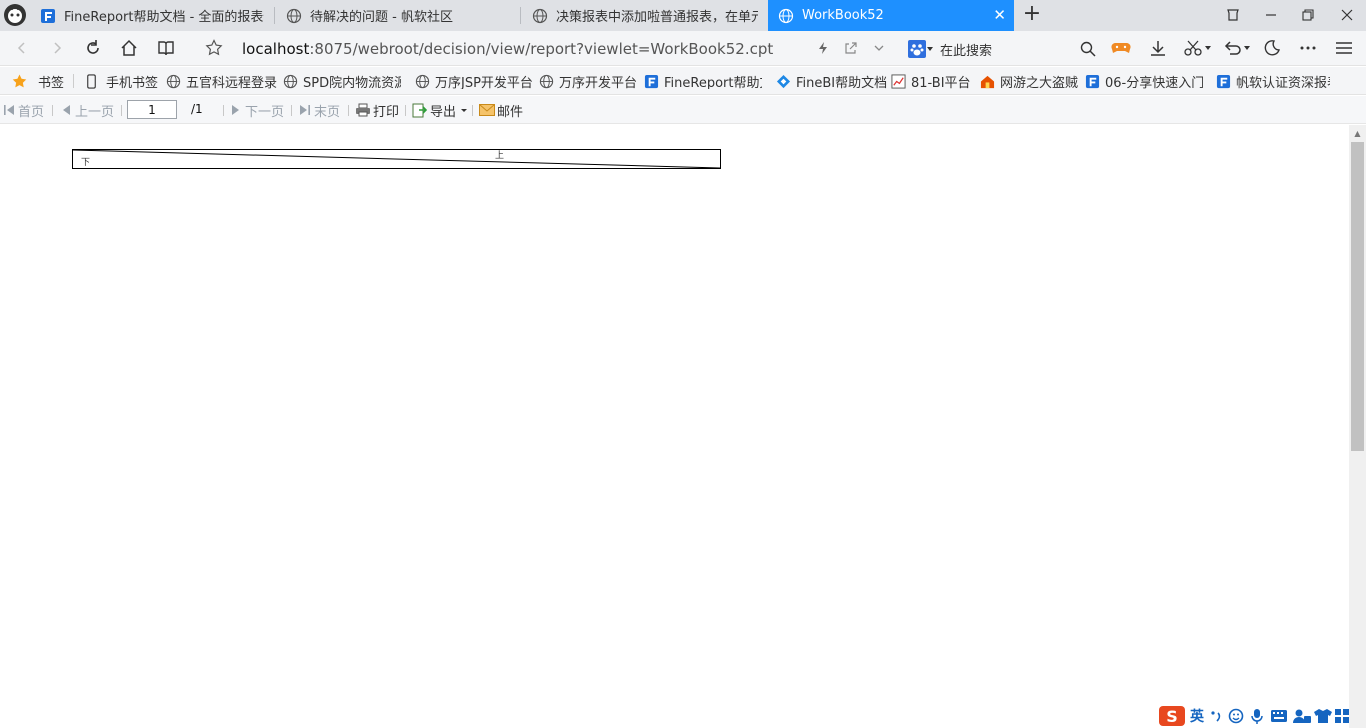 Image resolution: width=1366 pixels, height=728 pixels. I want to click on bookmark-item: FineBI帮助文档, so click(831, 81).